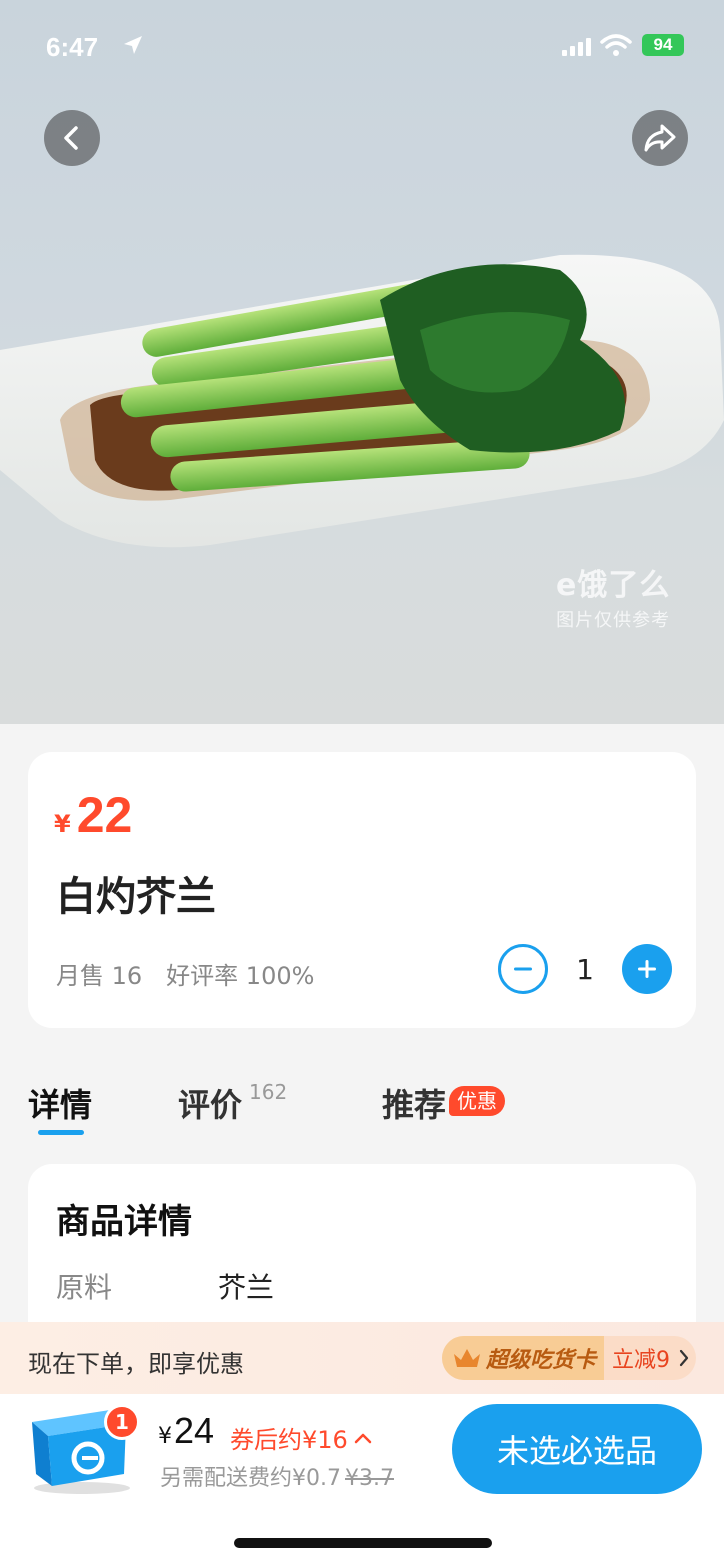 The width and height of the screenshot is (724, 1568). What do you see at coordinates (363, 1543) in the screenshot?
I see `home-indicator` at bounding box center [363, 1543].